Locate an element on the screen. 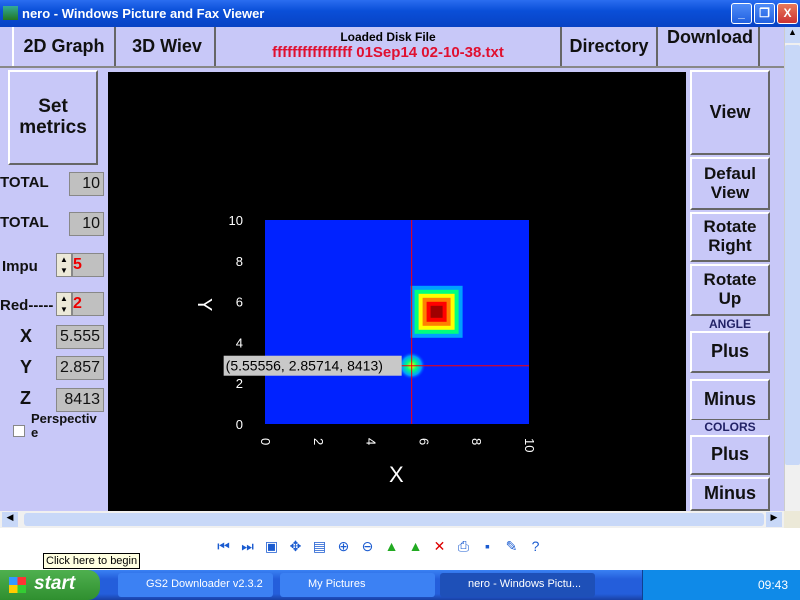  directory-button: Directory is located at coordinates (609, 46).